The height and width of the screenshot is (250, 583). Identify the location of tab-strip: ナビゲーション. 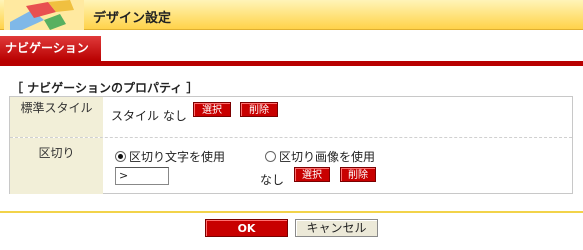
(291, 51).